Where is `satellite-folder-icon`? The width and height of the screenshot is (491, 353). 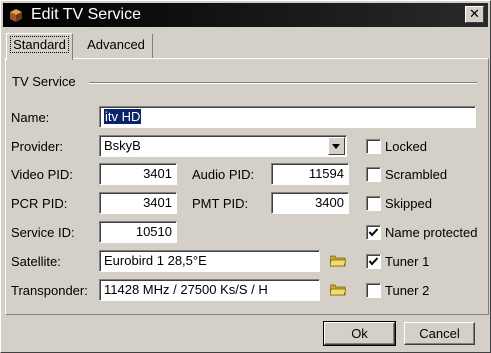 satellite-folder-icon is located at coordinates (338, 261).